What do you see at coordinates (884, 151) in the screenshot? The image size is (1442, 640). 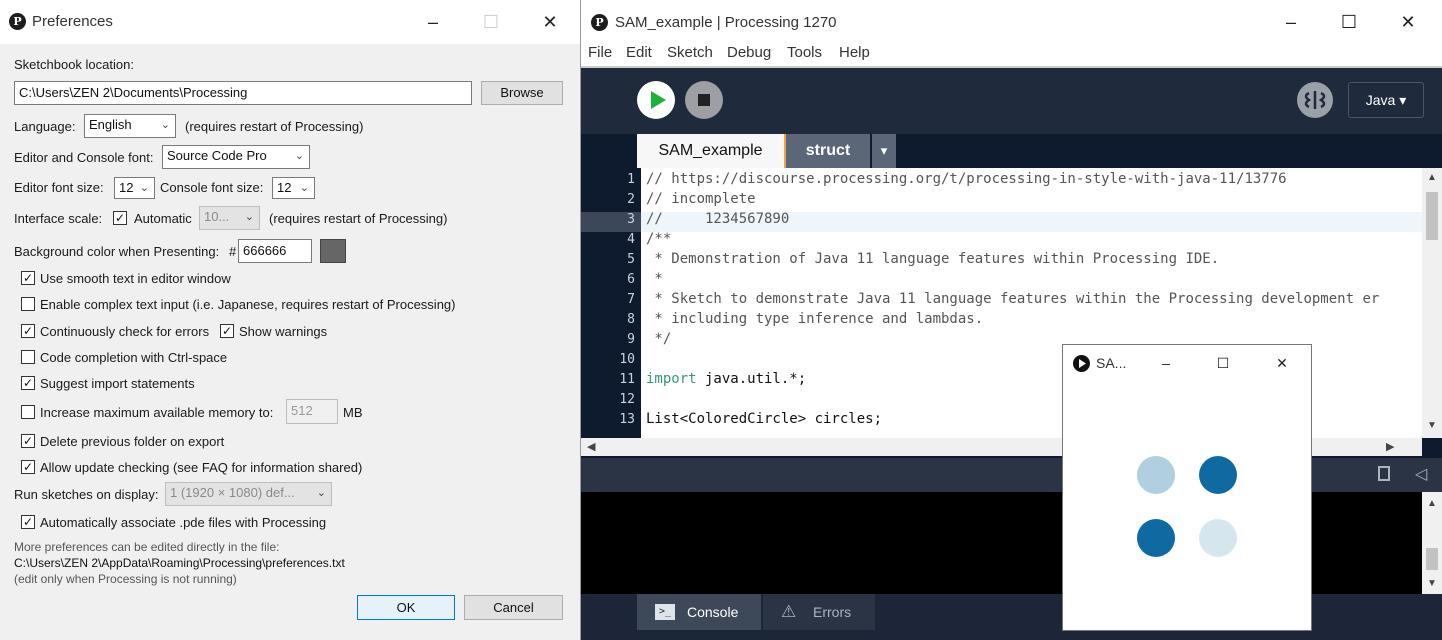 I see `tab-menu-button: ▾` at bounding box center [884, 151].